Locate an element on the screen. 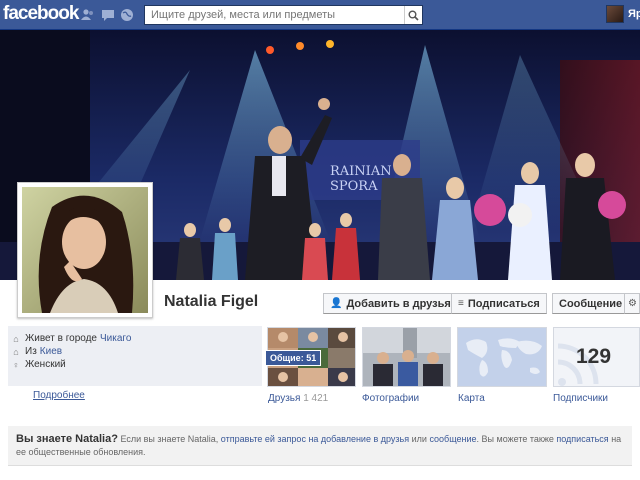 This screenshot has width=640, height=480. photos-thumbnail is located at coordinates (406, 357).